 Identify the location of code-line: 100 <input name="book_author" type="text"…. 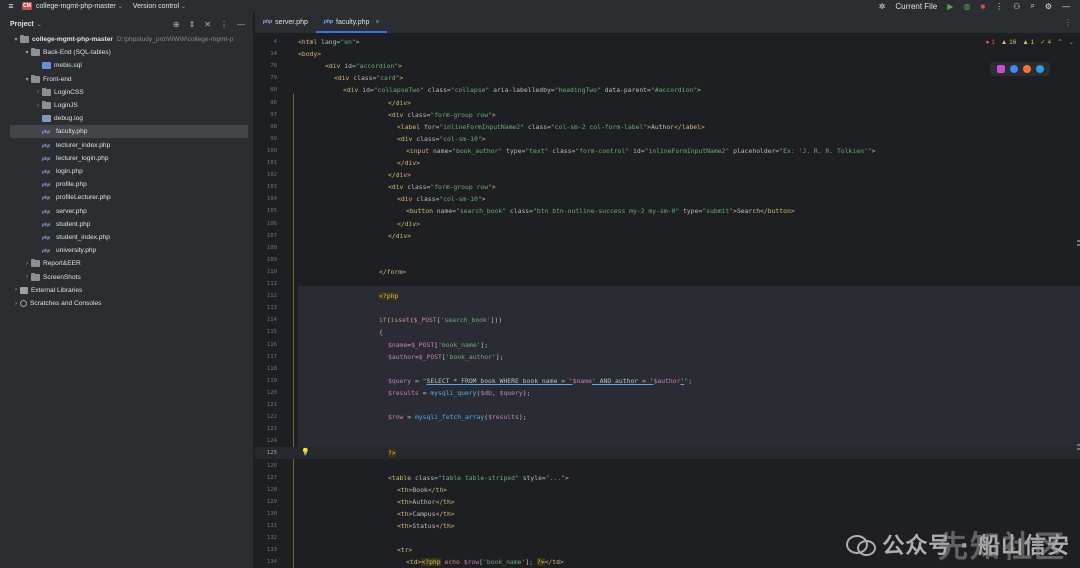
(667, 151).